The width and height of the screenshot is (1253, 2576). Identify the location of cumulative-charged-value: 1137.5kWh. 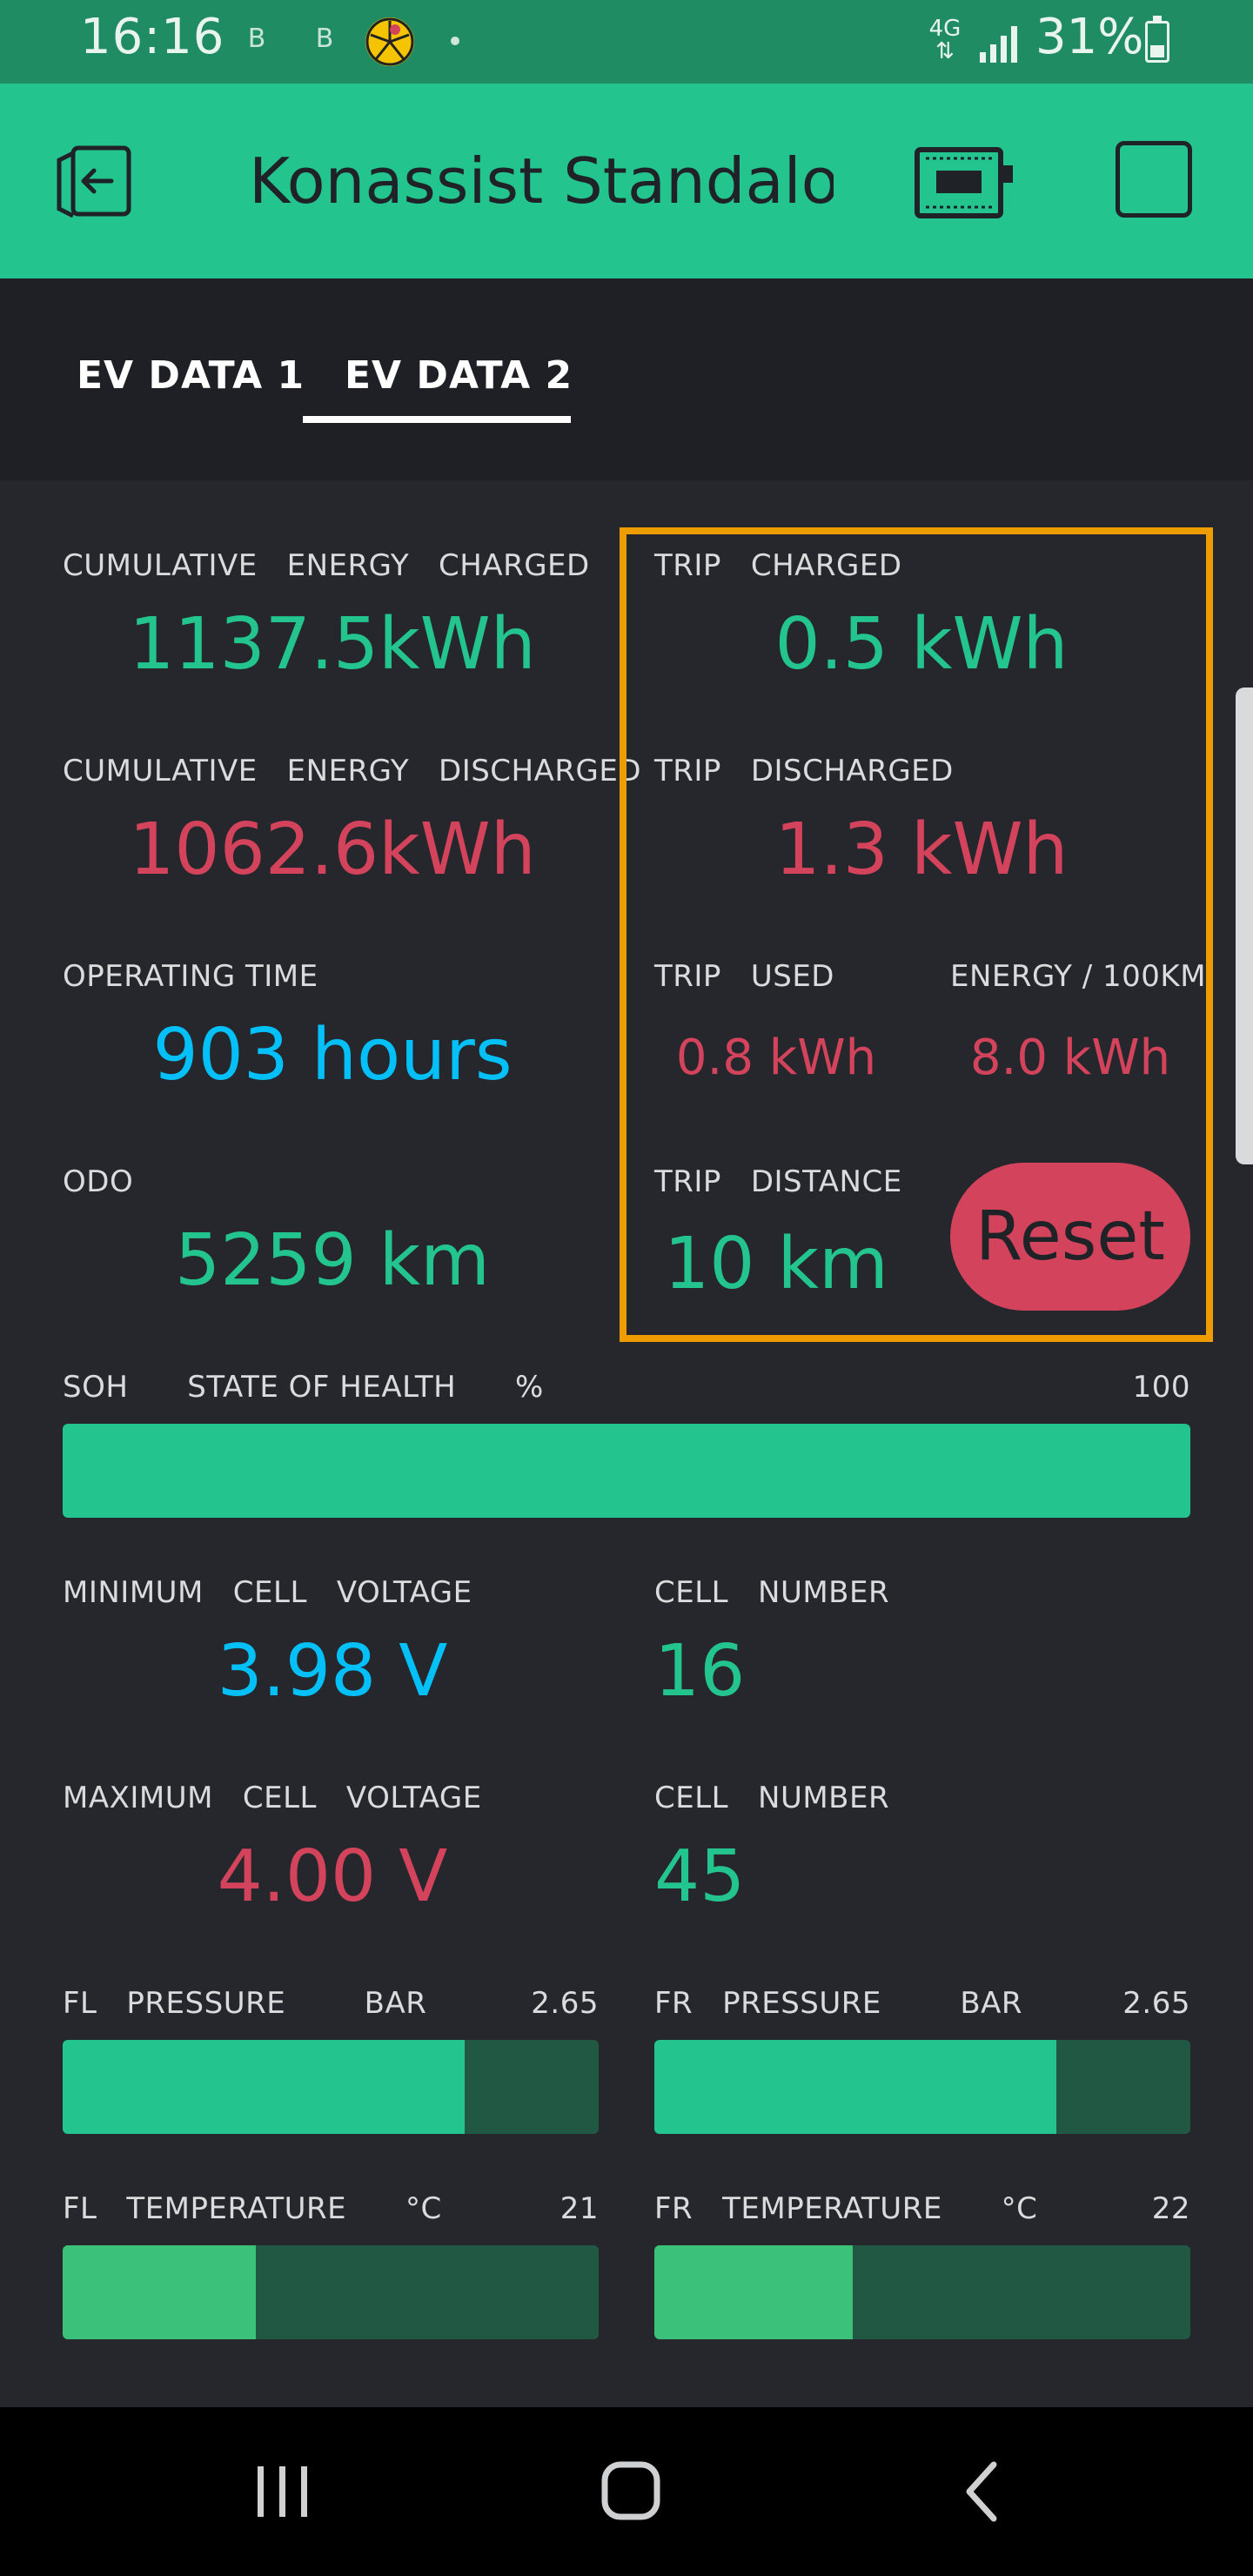
(332, 645).